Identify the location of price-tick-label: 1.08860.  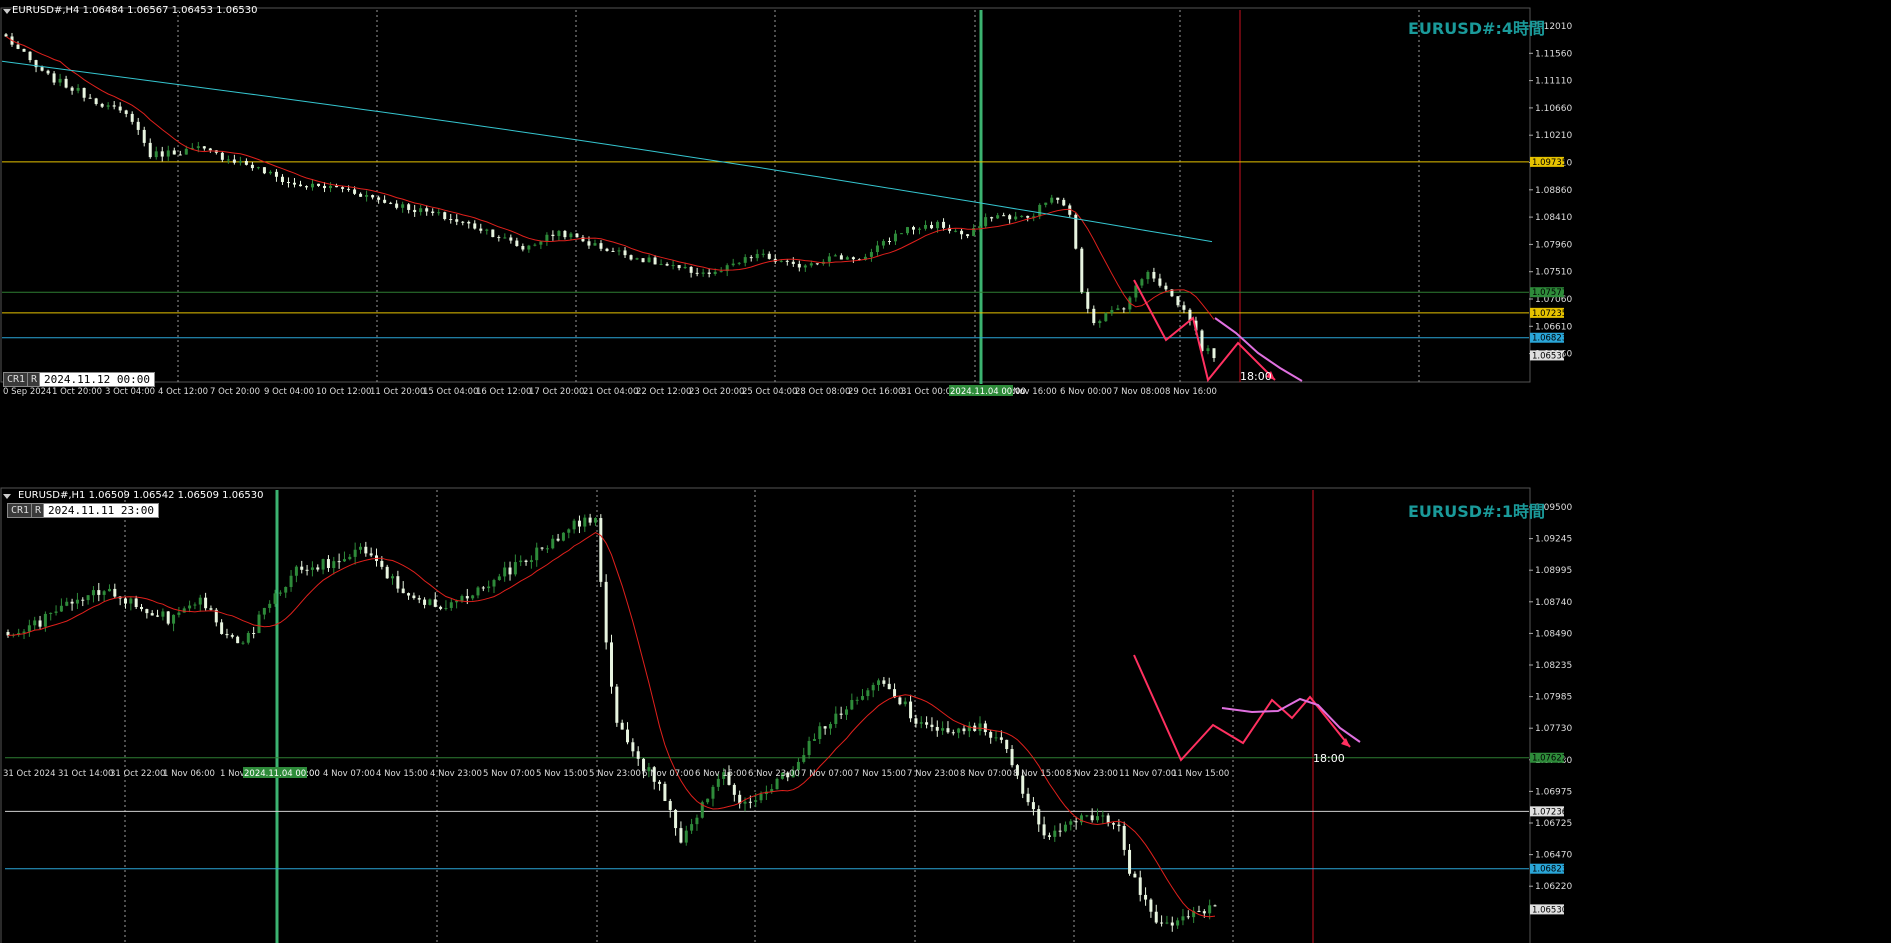
(1553, 191).